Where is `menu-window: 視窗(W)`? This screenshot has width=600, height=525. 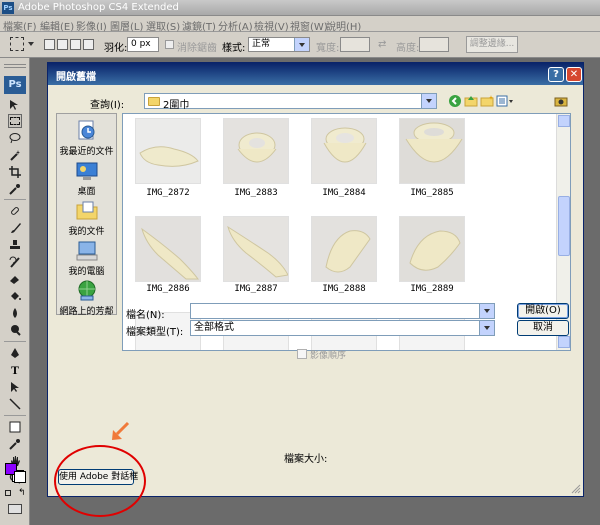 menu-window: 視窗(W) is located at coordinates (309, 25).